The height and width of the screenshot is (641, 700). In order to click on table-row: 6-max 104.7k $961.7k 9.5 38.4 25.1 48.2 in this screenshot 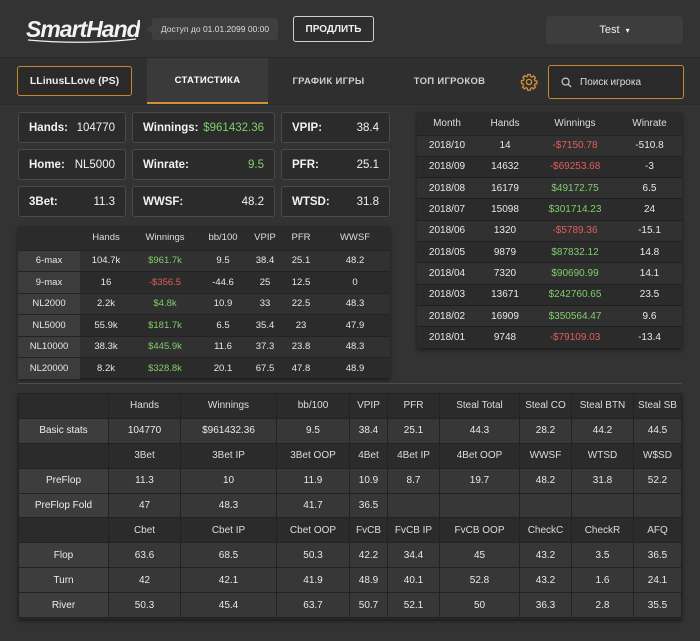, I will do `click(204, 261)`.